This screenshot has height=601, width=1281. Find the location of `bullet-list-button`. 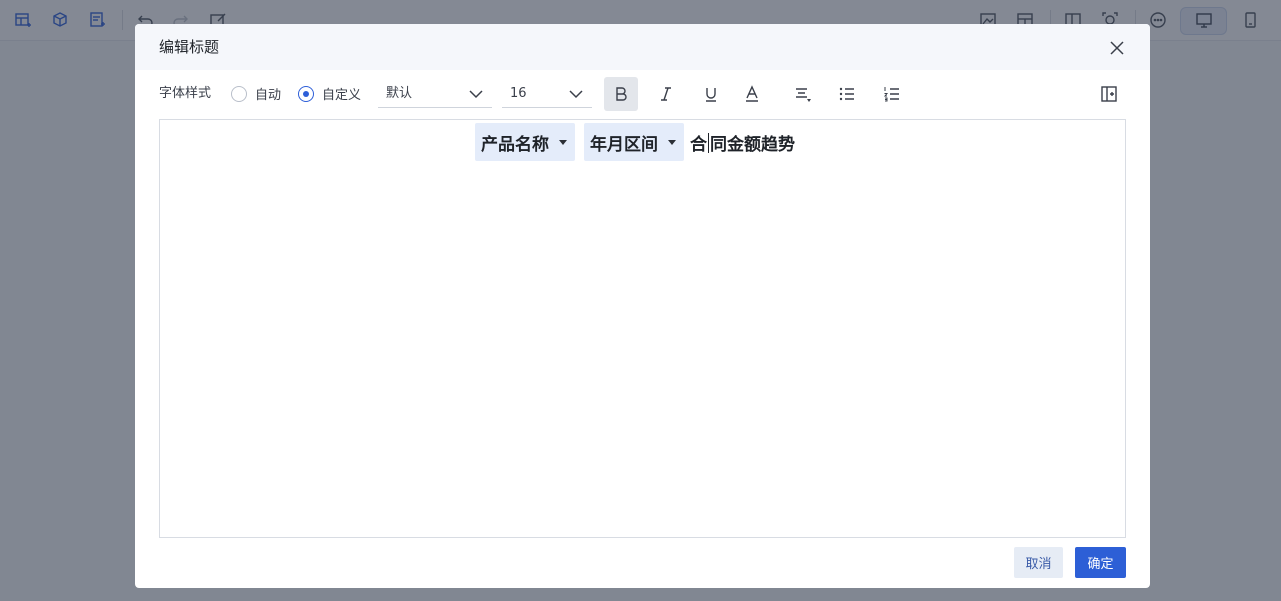

bullet-list-button is located at coordinates (847, 94).